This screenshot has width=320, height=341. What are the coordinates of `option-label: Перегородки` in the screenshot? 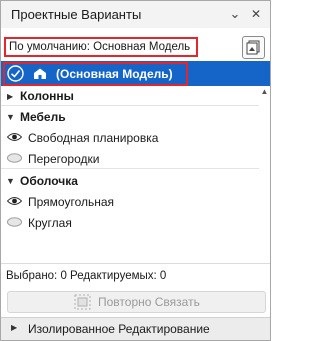 It's located at (63, 159).